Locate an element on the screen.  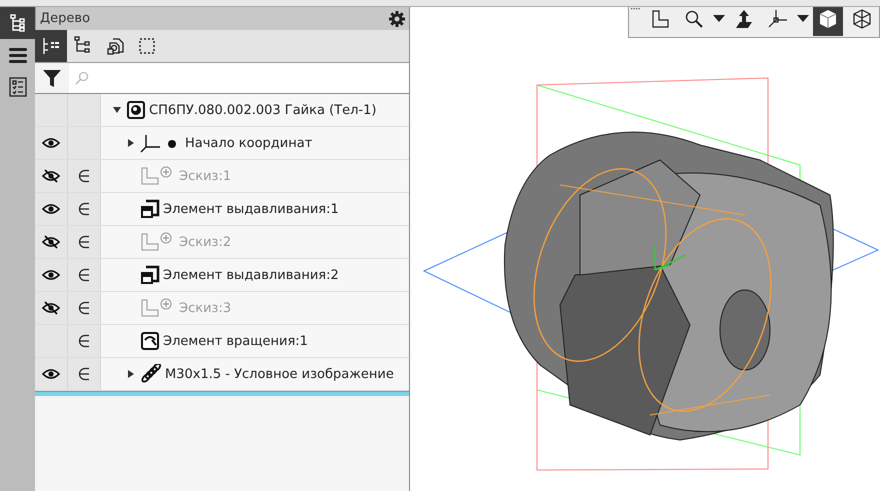
side-tab is located at coordinates (17, 23).